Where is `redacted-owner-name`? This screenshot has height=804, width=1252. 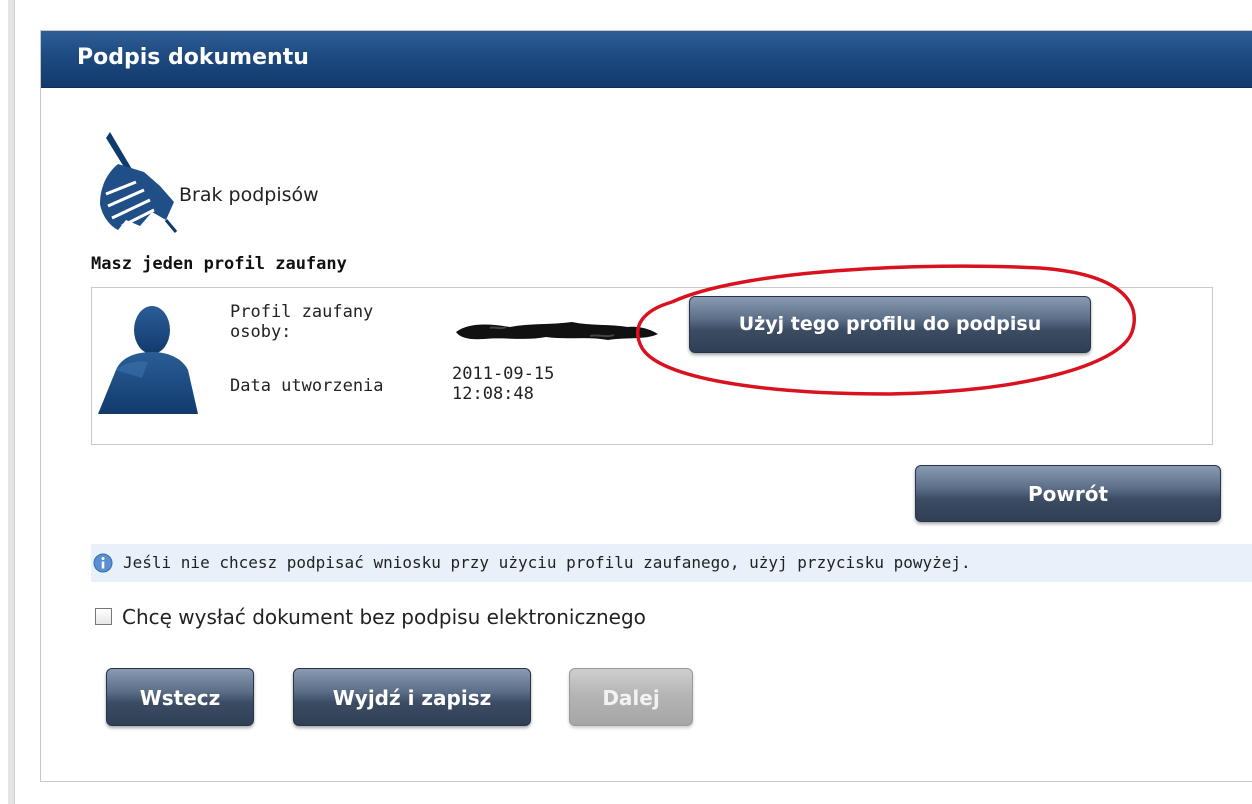 redacted-owner-name is located at coordinates (557, 331).